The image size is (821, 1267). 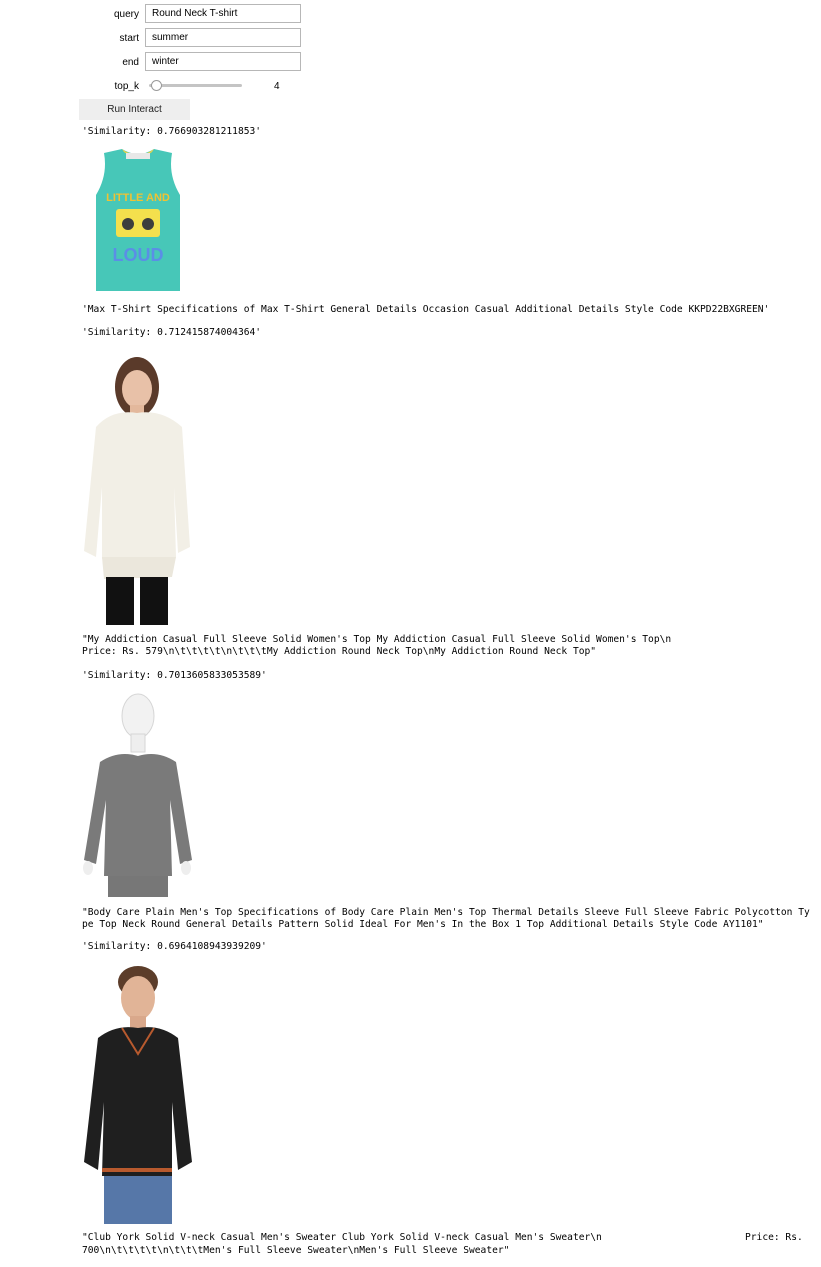 I want to click on similarity-text: 'Similarity: 0.6964108943939209', so click(x=174, y=946).